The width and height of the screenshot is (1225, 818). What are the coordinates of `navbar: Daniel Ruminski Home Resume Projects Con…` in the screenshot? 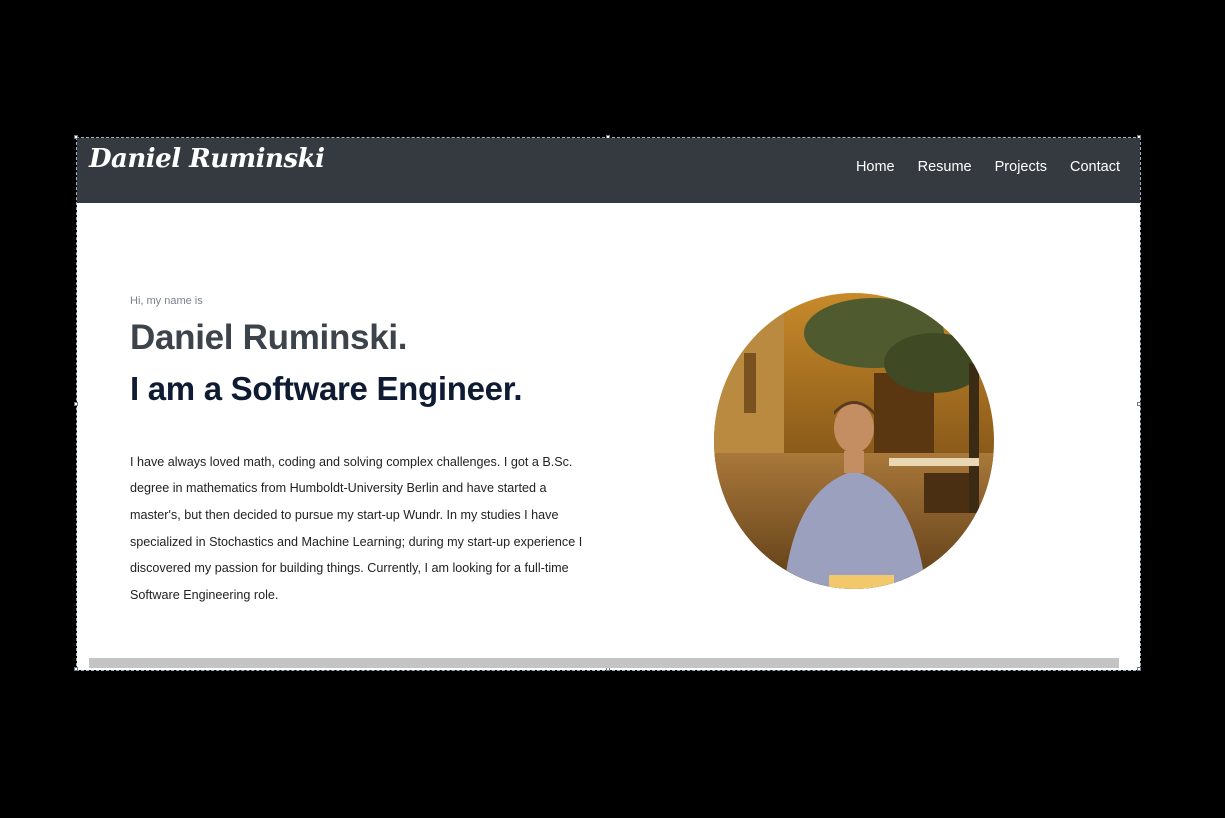 It's located at (608, 170).